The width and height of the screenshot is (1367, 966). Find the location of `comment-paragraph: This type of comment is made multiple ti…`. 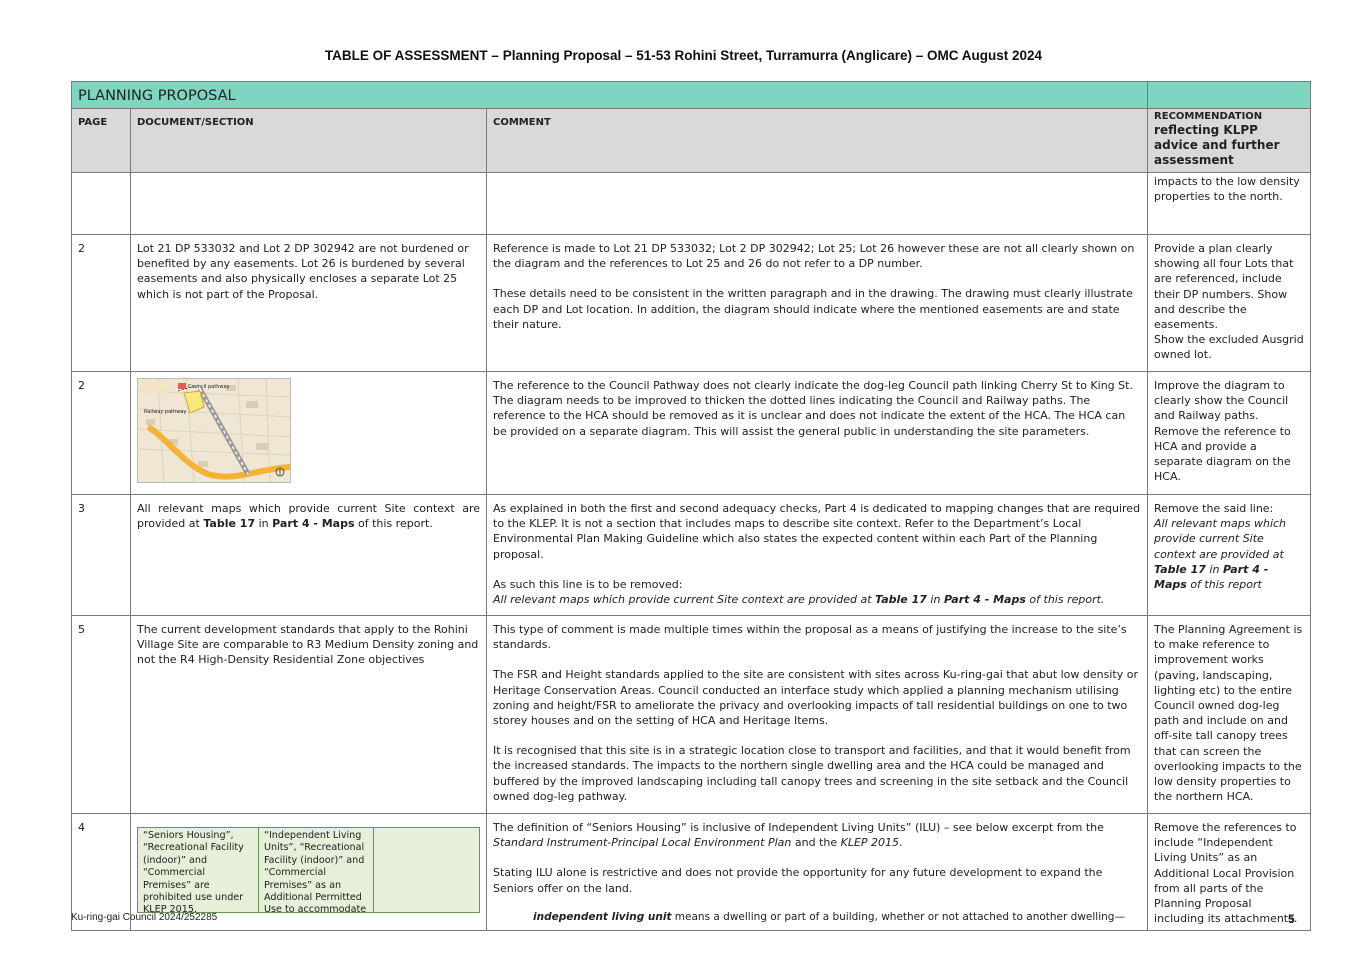

comment-paragraph: This type of comment is made multiple ti… is located at coordinates (810, 637).